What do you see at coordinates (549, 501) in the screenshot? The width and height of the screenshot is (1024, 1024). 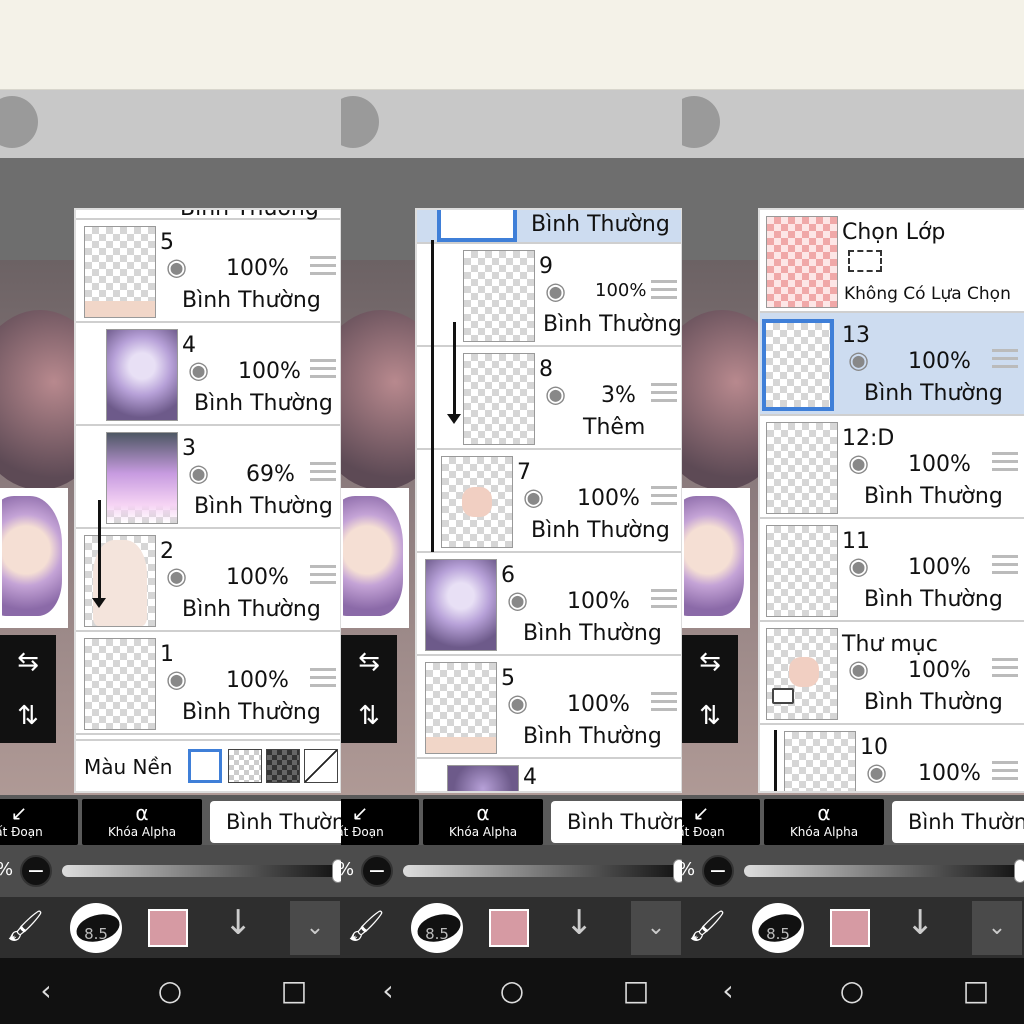 I see `layer-row: 7 ◉ 100% Bình Thường` at bounding box center [549, 501].